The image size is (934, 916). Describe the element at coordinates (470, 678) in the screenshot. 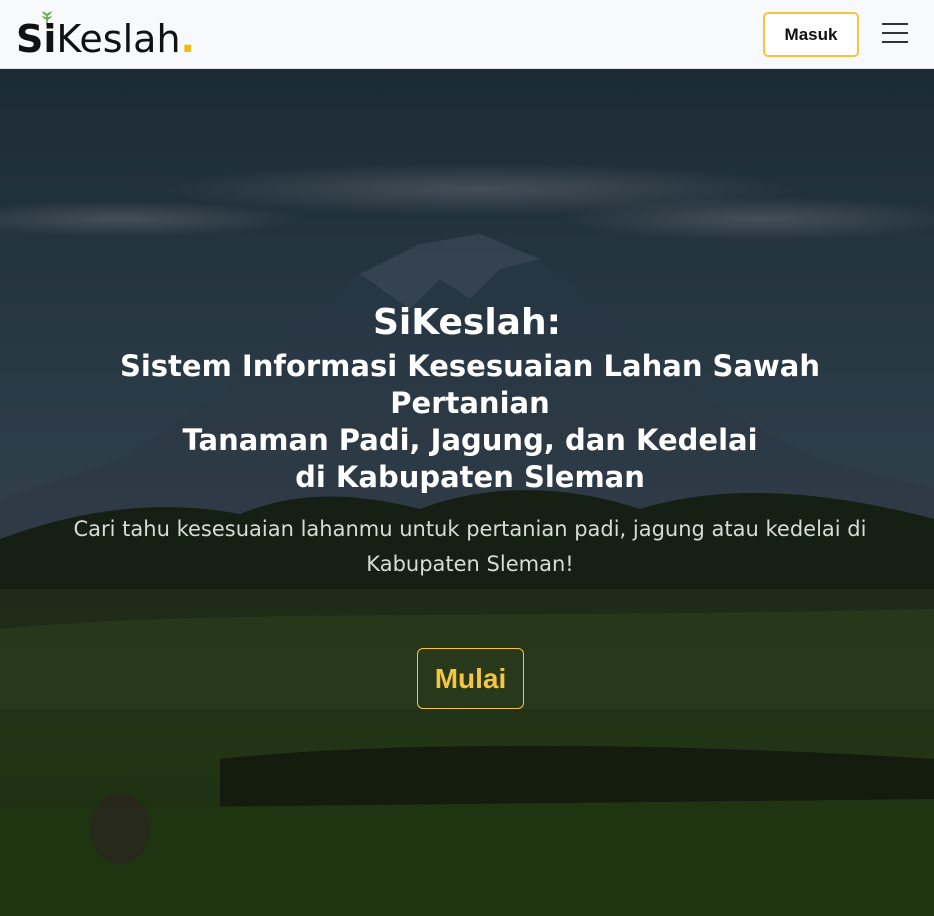

I see `start-button: Mulai` at that location.